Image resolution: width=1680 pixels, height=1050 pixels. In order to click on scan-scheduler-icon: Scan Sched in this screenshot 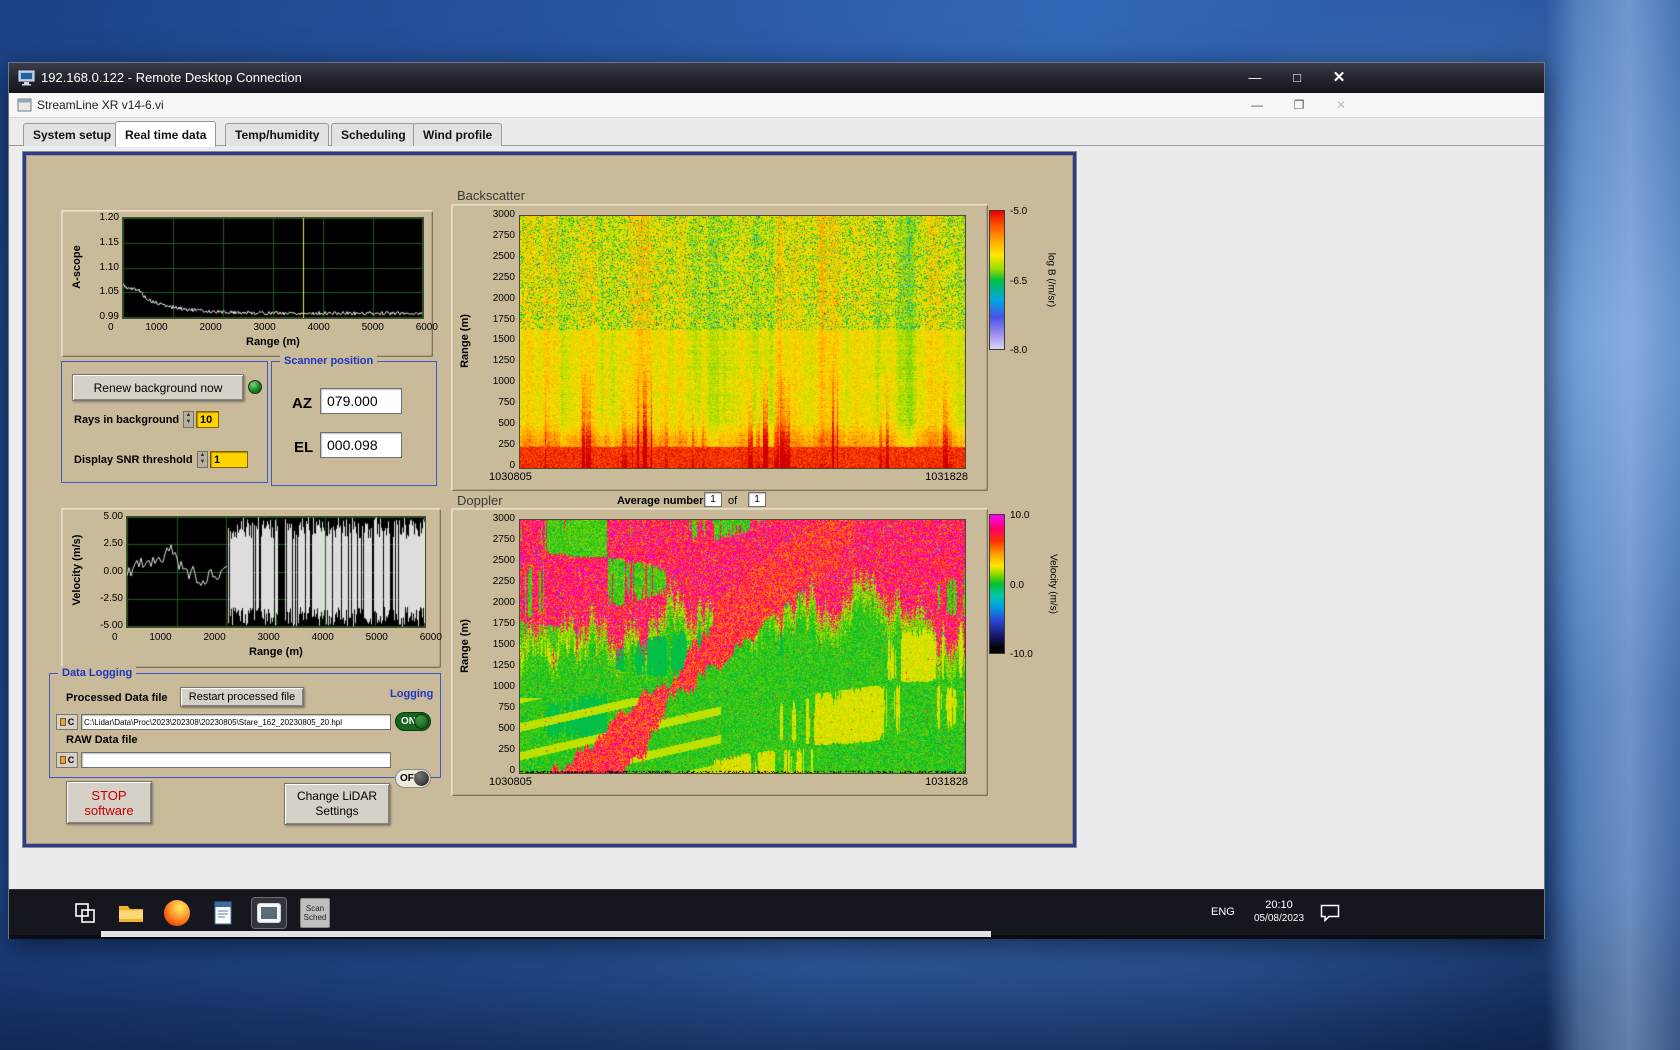, I will do `click(315, 913)`.